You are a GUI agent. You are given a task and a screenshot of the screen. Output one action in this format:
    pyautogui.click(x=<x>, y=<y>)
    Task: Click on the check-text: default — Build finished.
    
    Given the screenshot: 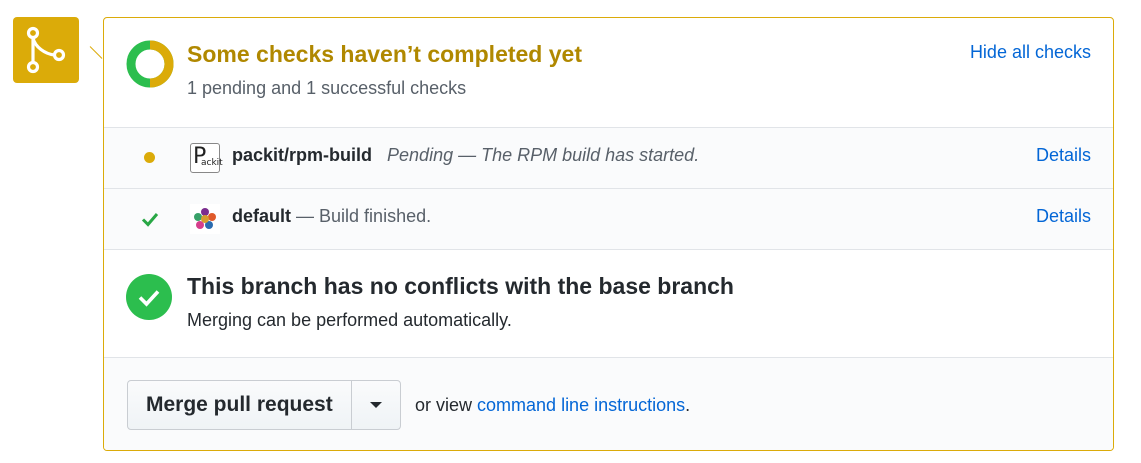 What is the action you would take?
    pyautogui.click(x=331, y=216)
    